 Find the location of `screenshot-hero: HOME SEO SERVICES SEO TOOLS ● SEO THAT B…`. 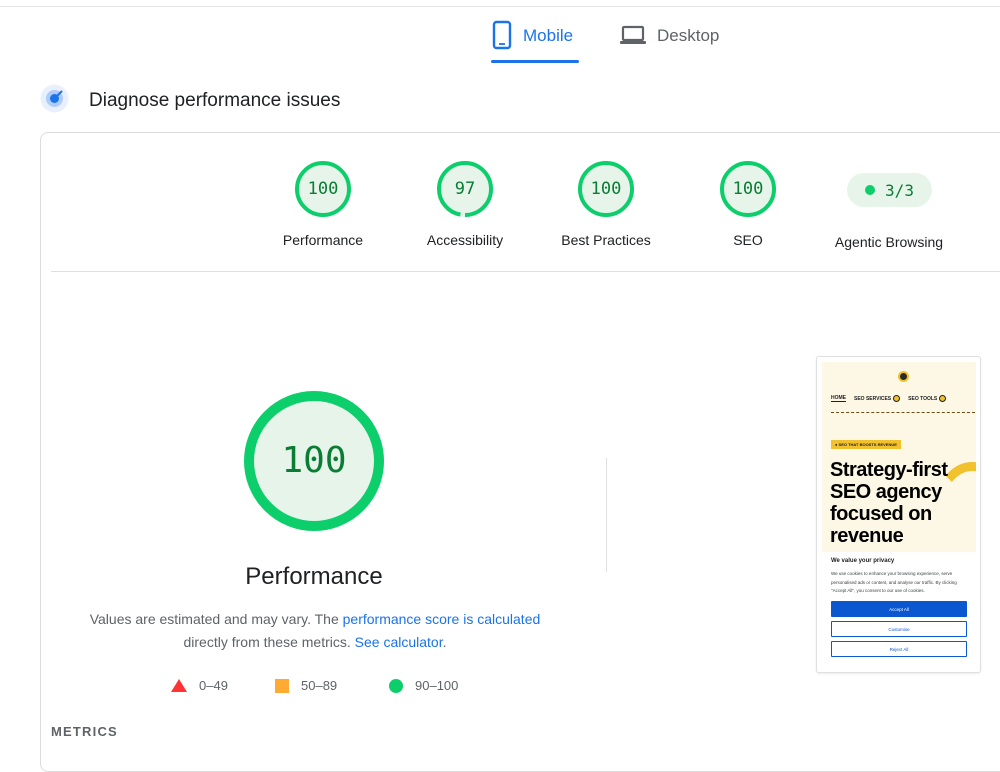

screenshot-hero: HOME SEO SERVICES SEO TOOLS ● SEO THAT B… is located at coordinates (899, 457).